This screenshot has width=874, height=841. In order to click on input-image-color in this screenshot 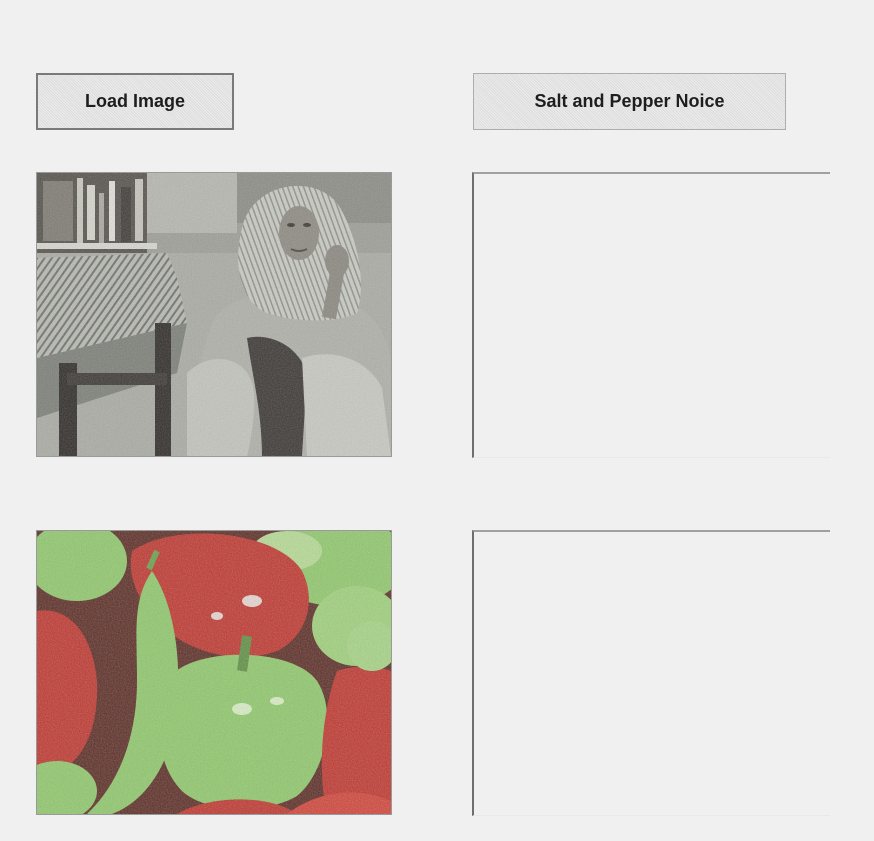, I will do `click(214, 672)`.